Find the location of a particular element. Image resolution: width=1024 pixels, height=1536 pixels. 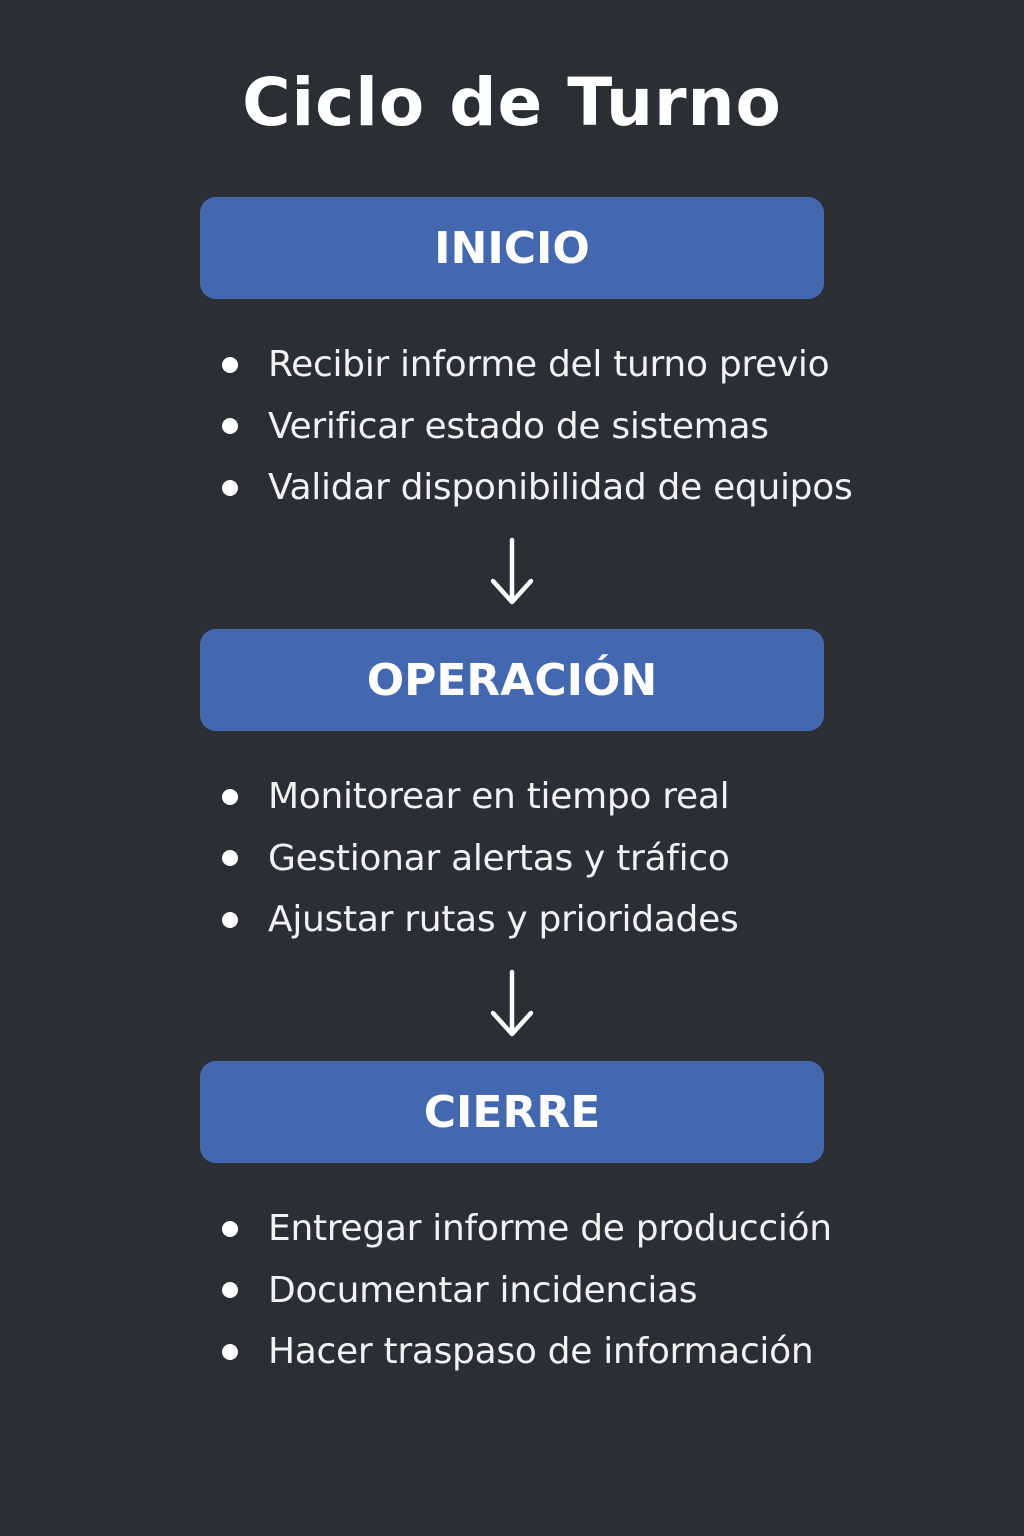

stage-box-inicio: INICIO is located at coordinates (512, 248).